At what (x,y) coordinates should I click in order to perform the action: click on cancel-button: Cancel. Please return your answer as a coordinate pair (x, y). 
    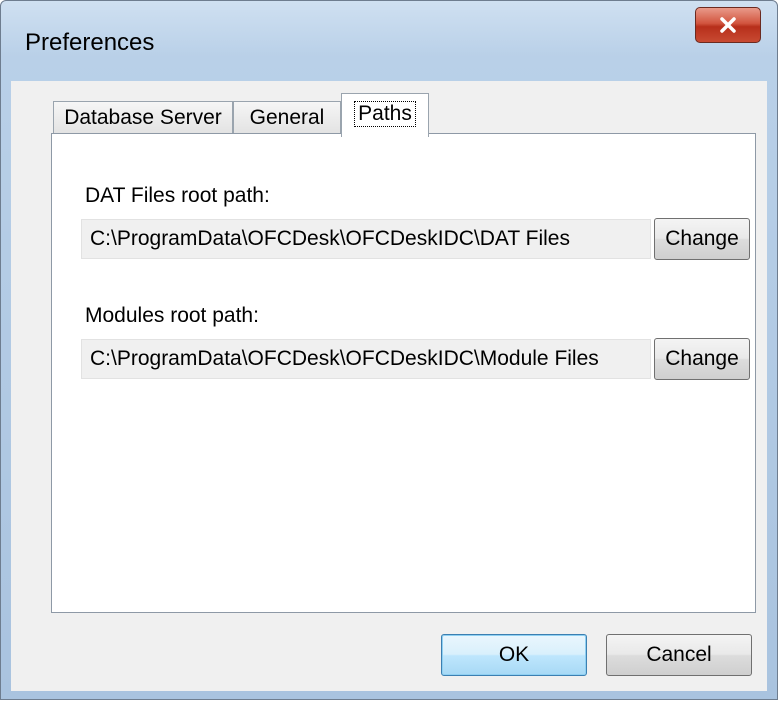
    Looking at the image, I should click on (679, 655).